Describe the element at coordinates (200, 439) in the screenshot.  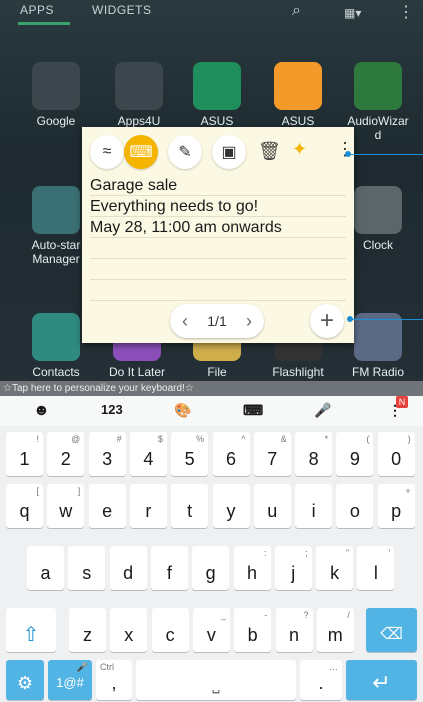
I see `key-alt-label: %` at that location.